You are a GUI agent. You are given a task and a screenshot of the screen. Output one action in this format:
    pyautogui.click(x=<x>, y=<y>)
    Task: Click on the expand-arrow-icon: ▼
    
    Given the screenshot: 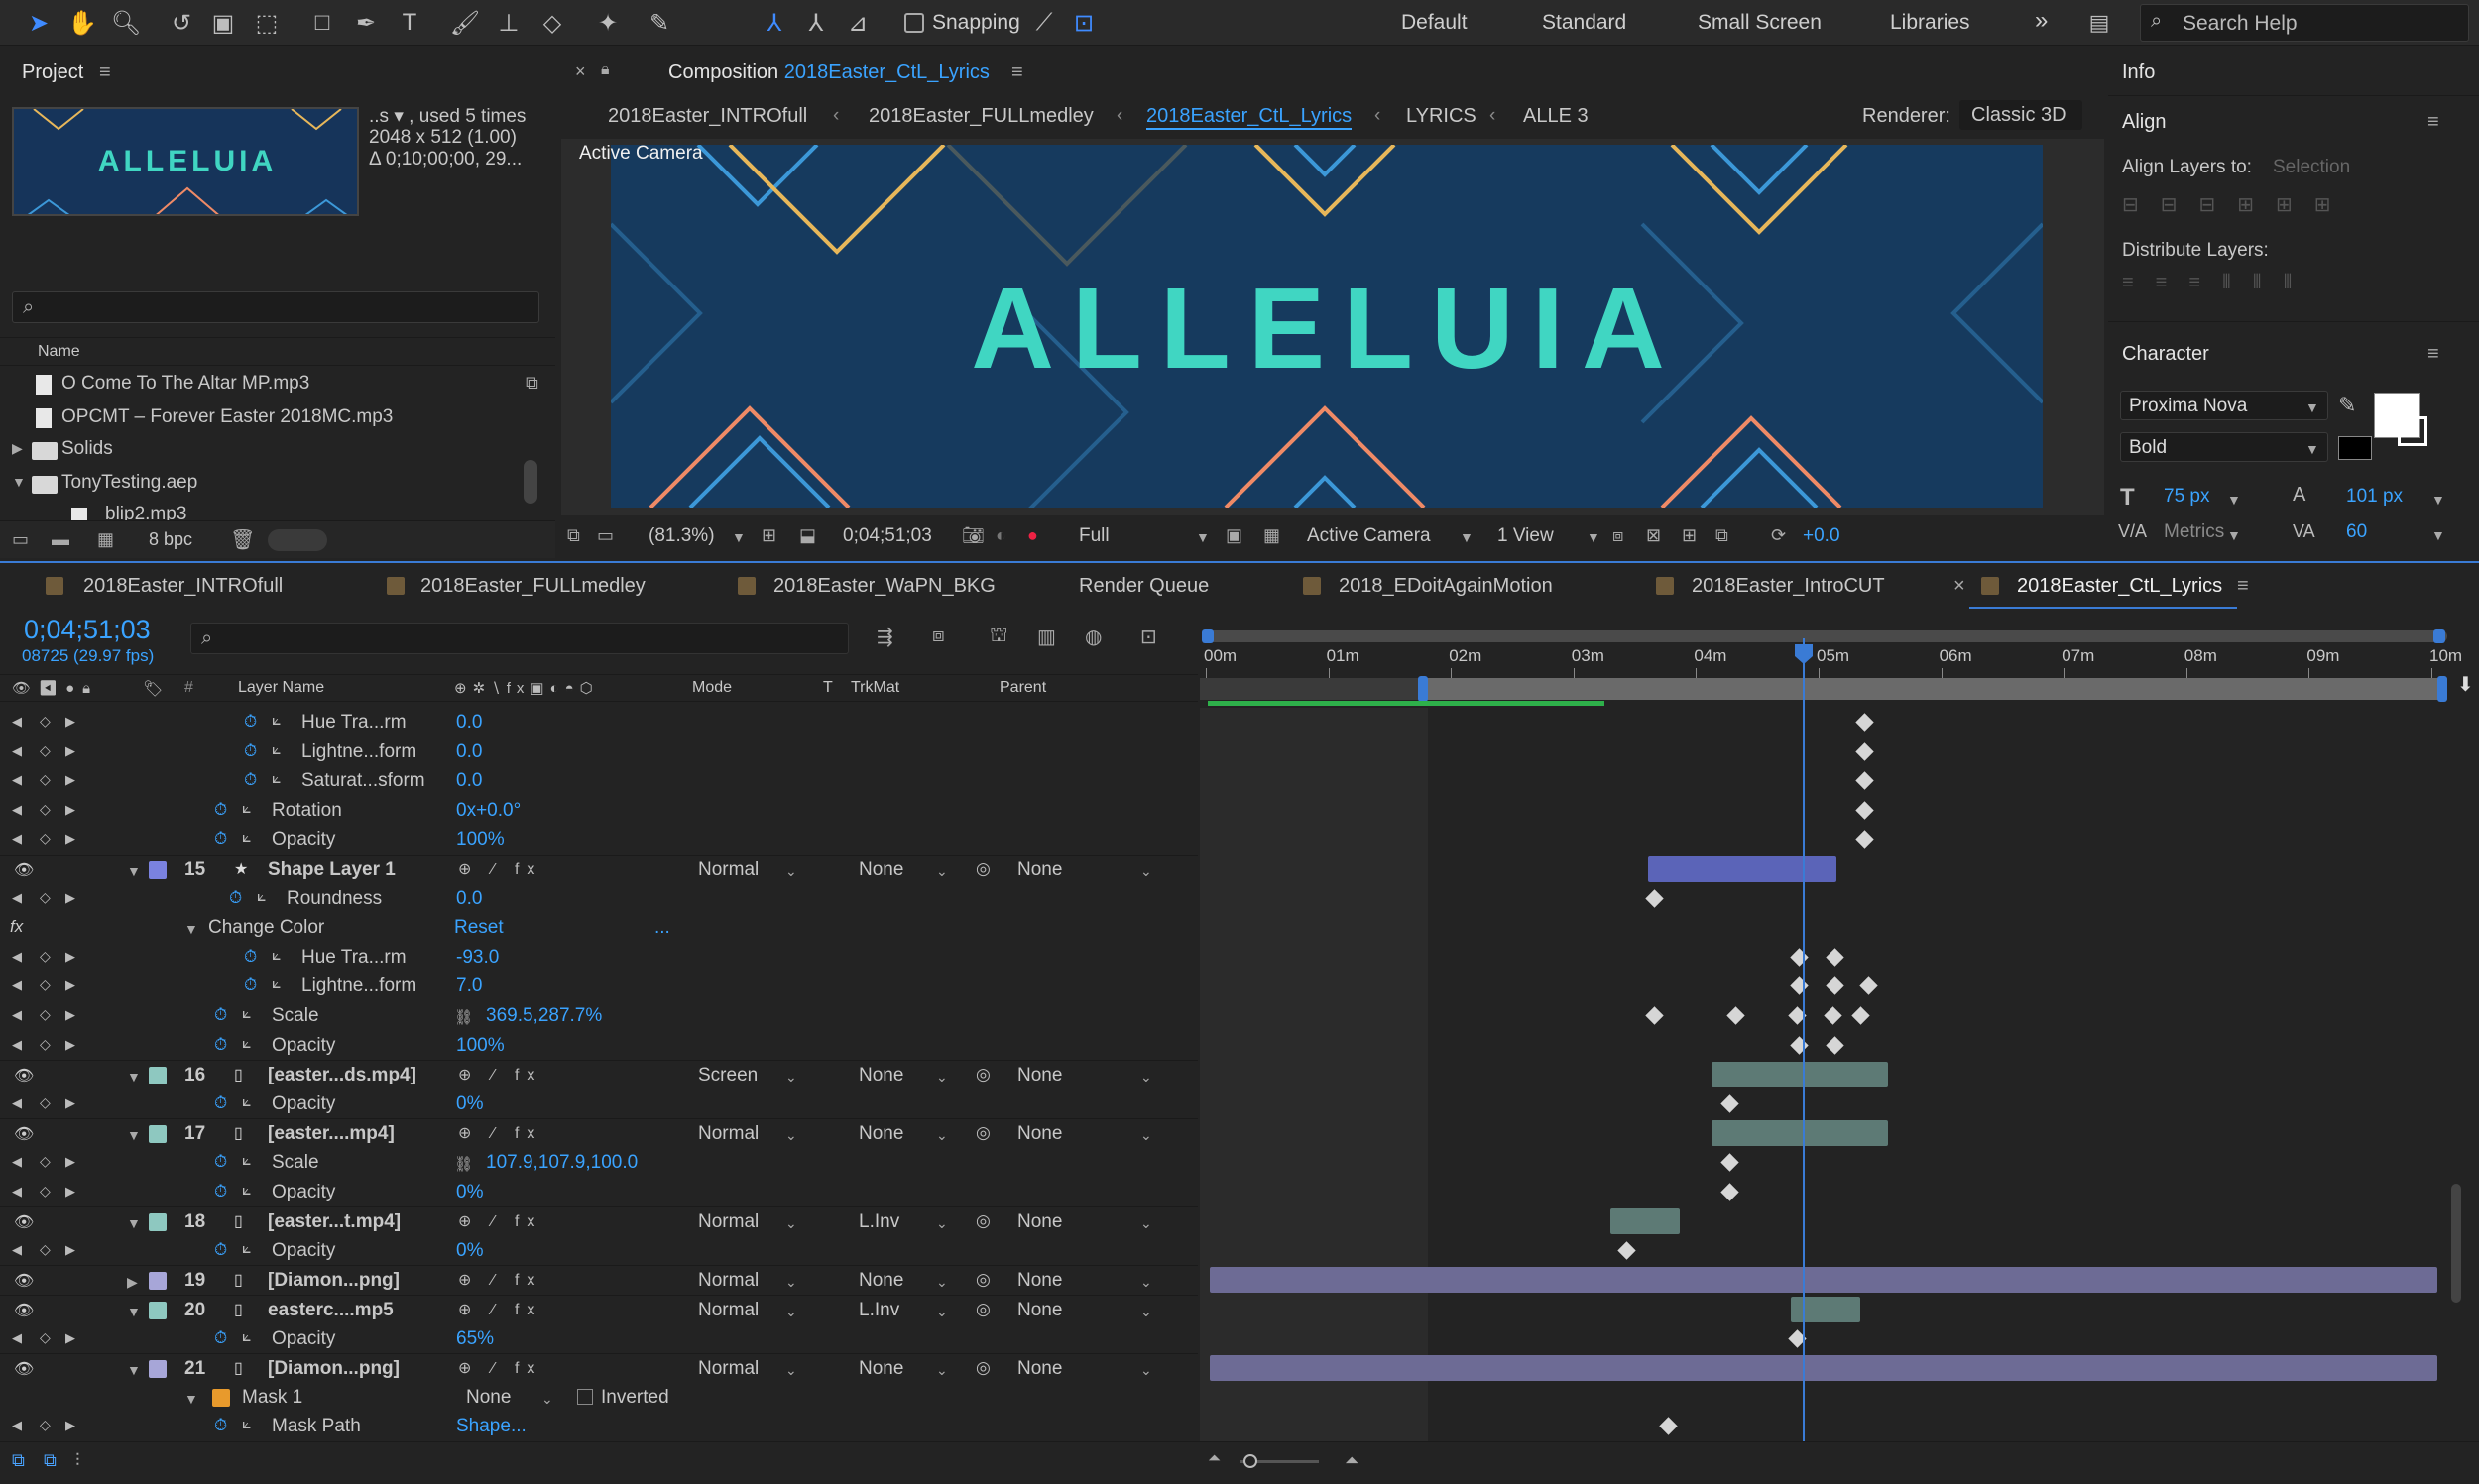 What is the action you would take?
    pyautogui.click(x=134, y=871)
    